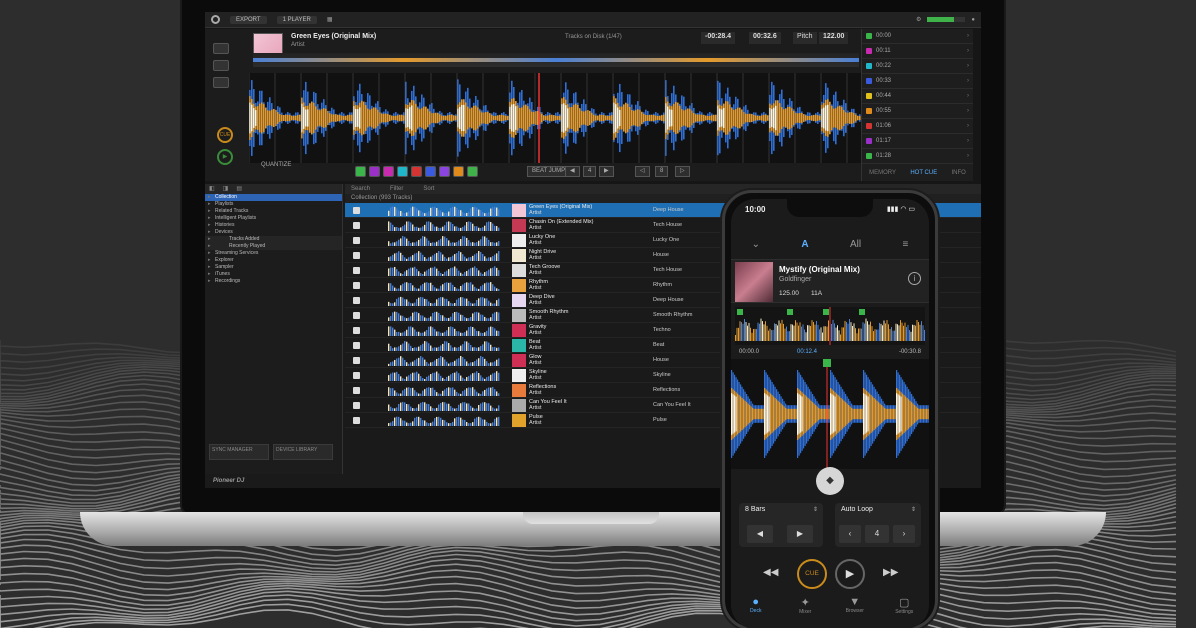  Describe the element at coordinates (212, 189) in the screenshot. I see `tree-tab-icon: ◧` at that location.